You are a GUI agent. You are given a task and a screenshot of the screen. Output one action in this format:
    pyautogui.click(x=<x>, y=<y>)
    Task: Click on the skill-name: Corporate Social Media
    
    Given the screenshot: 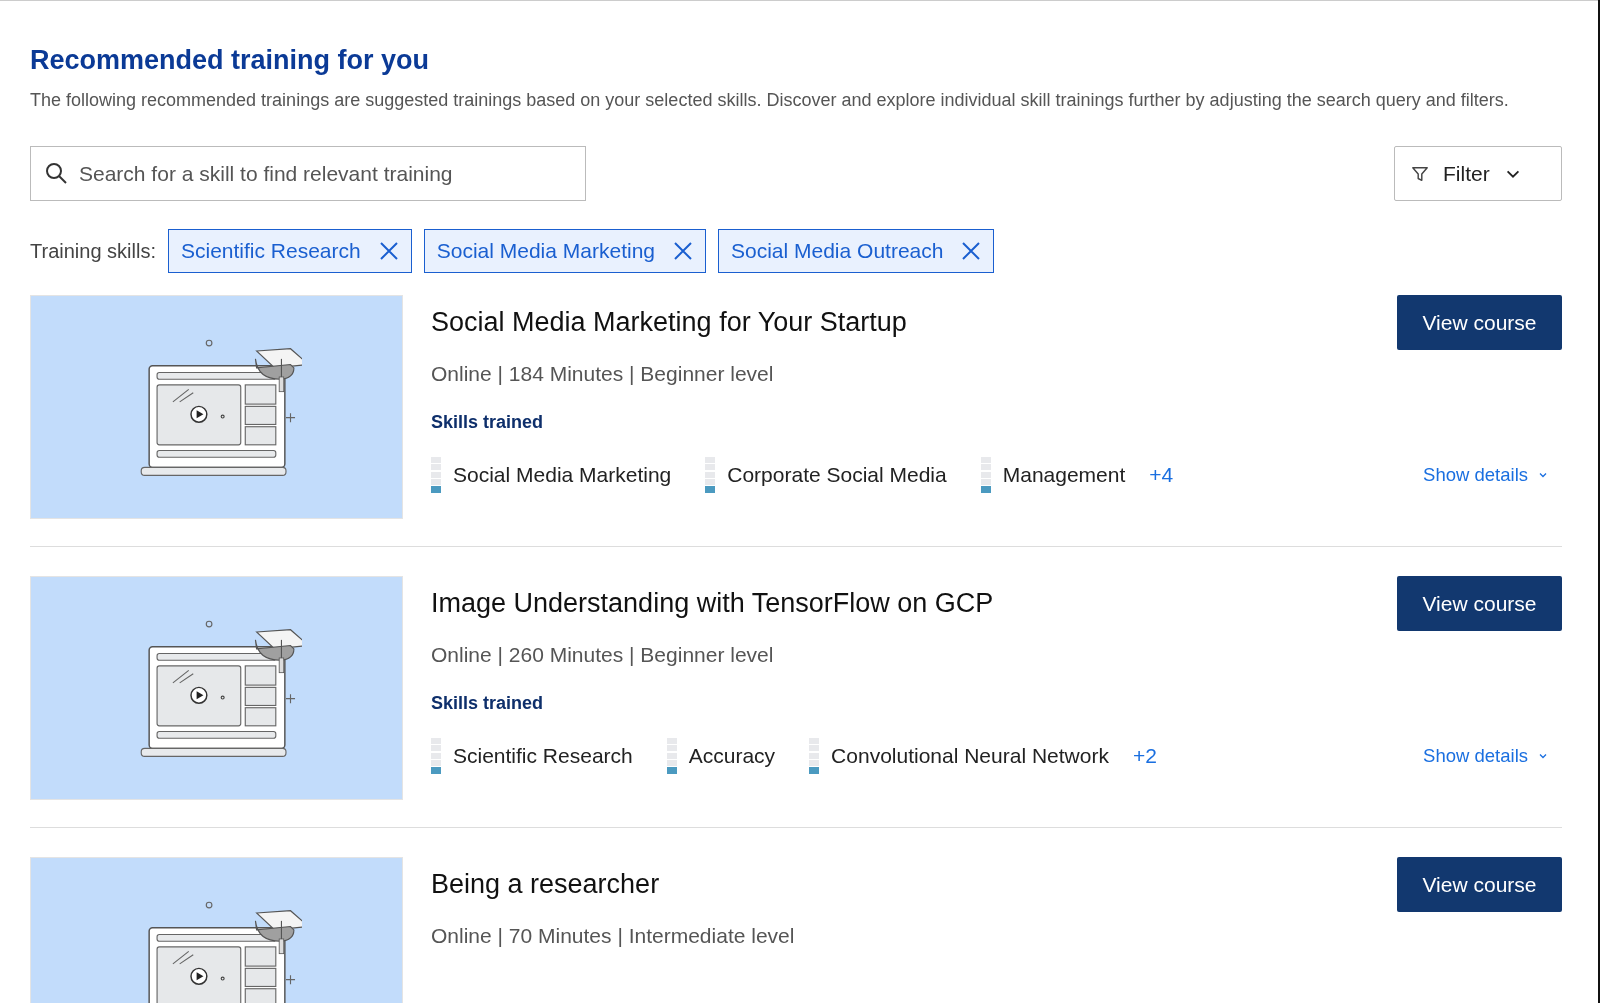 What is the action you would take?
    pyautogui.click(x=837, y=475)
    